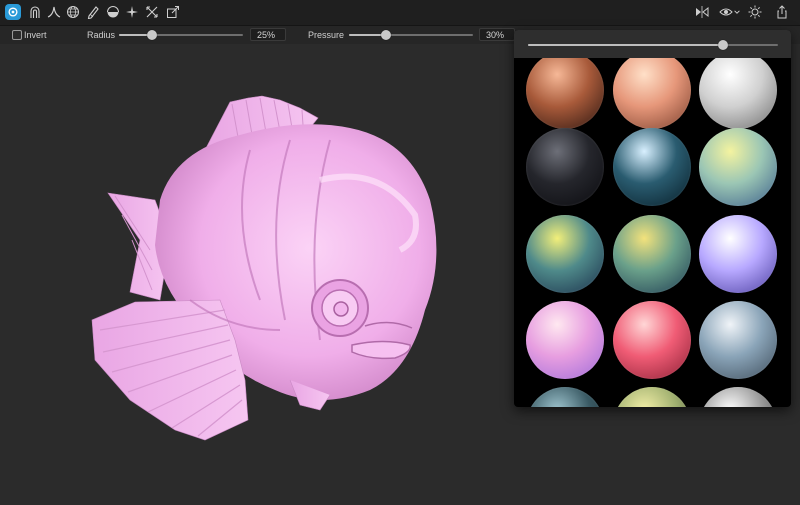  I want to click on symmetry-button, so click(702, 12).